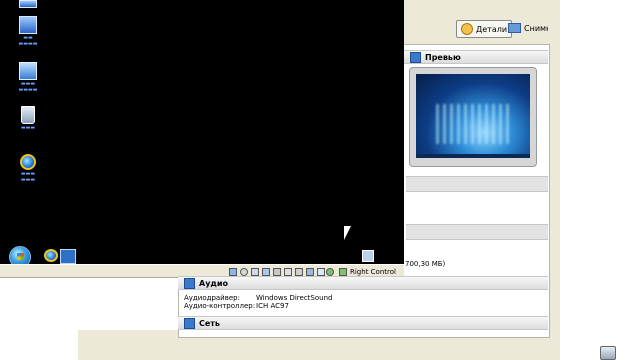 The height and width of the screenshot is (360, 640). Describe the element at coordinates (363, 283) in the screenshot. I see `audio-section-header: Аудио` at that location.